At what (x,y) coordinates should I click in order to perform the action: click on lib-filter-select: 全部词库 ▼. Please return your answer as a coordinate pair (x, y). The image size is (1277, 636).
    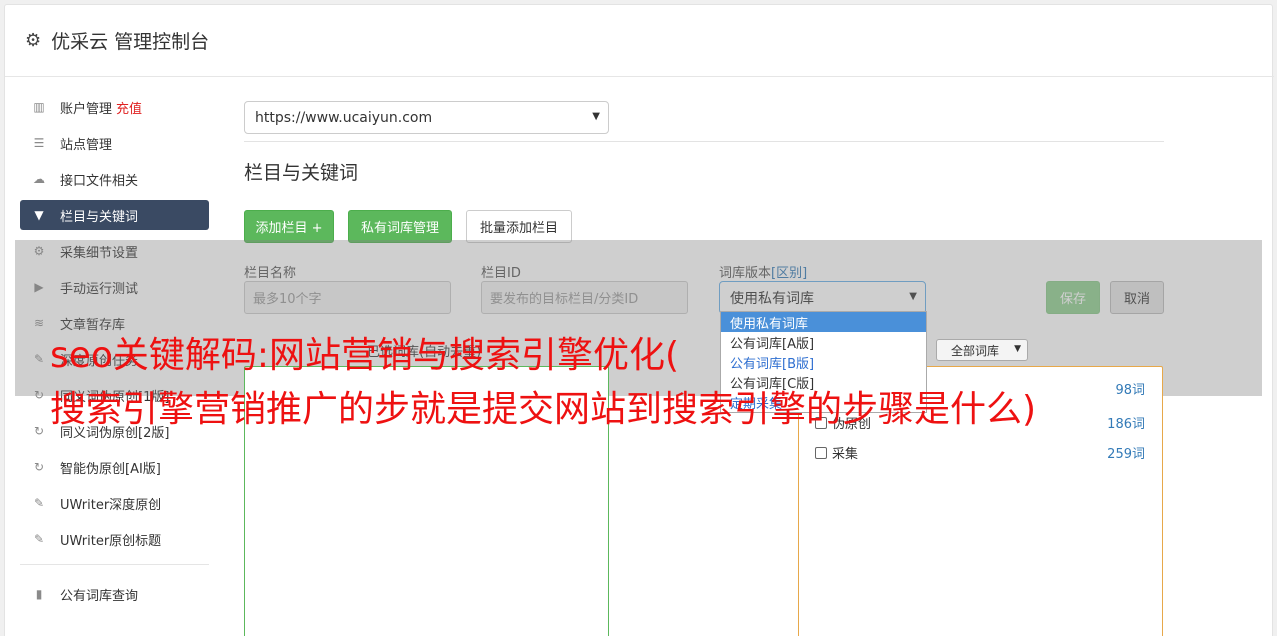
    Looking at the image, I should click on (982, 350).